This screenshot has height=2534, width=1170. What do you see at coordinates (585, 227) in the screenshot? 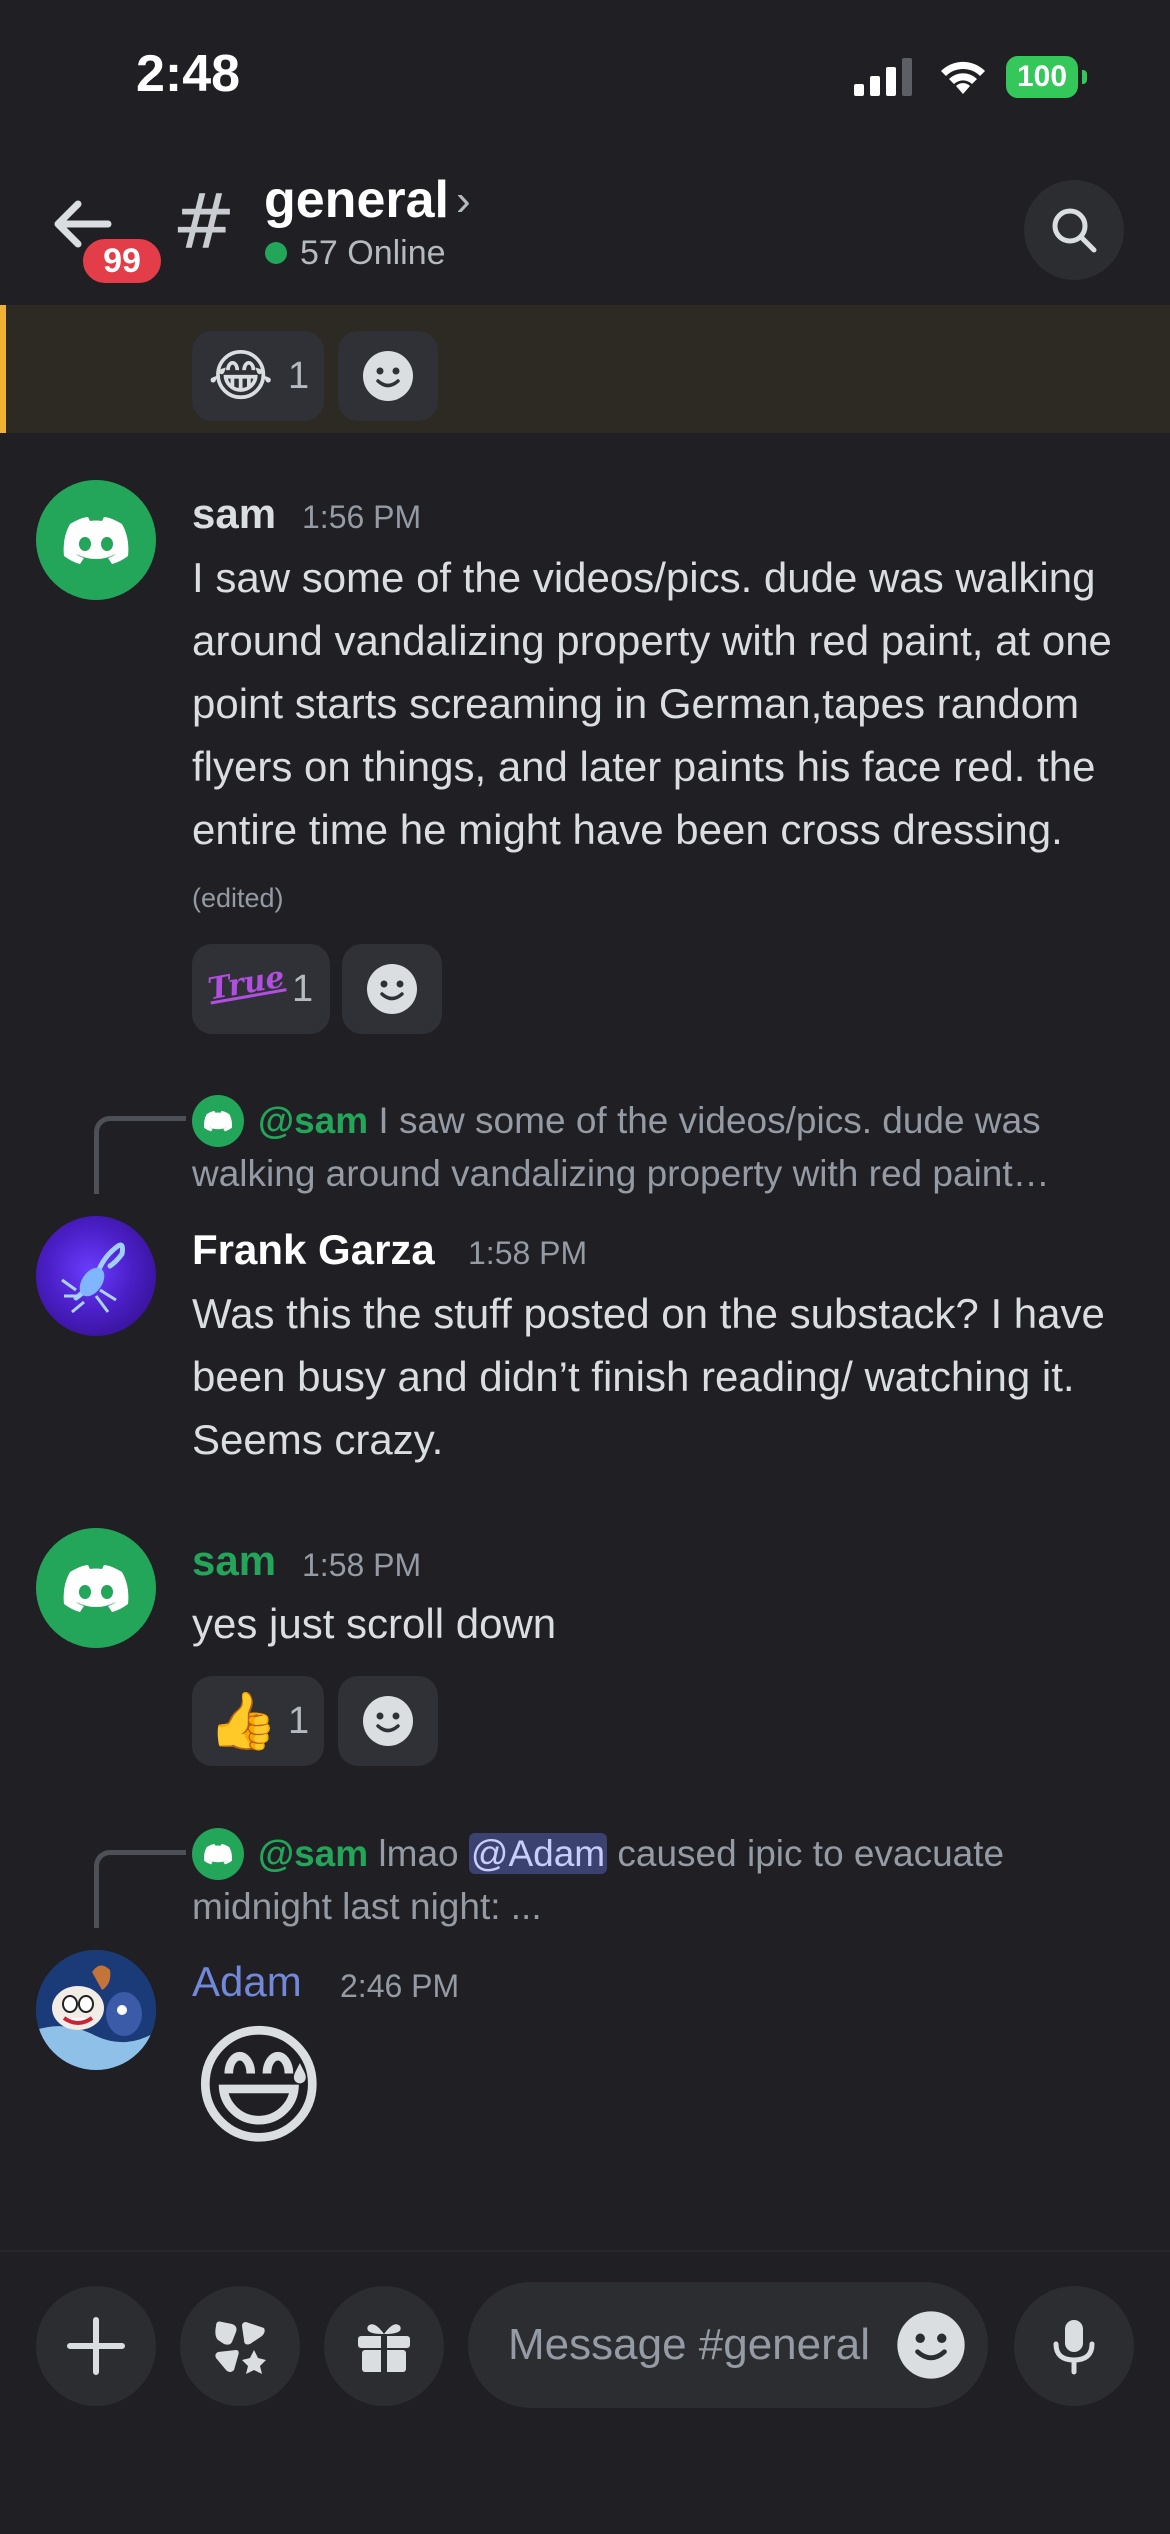
I see `channel-header: 99 # general › 57 Online` at bounding box center [585, 227].